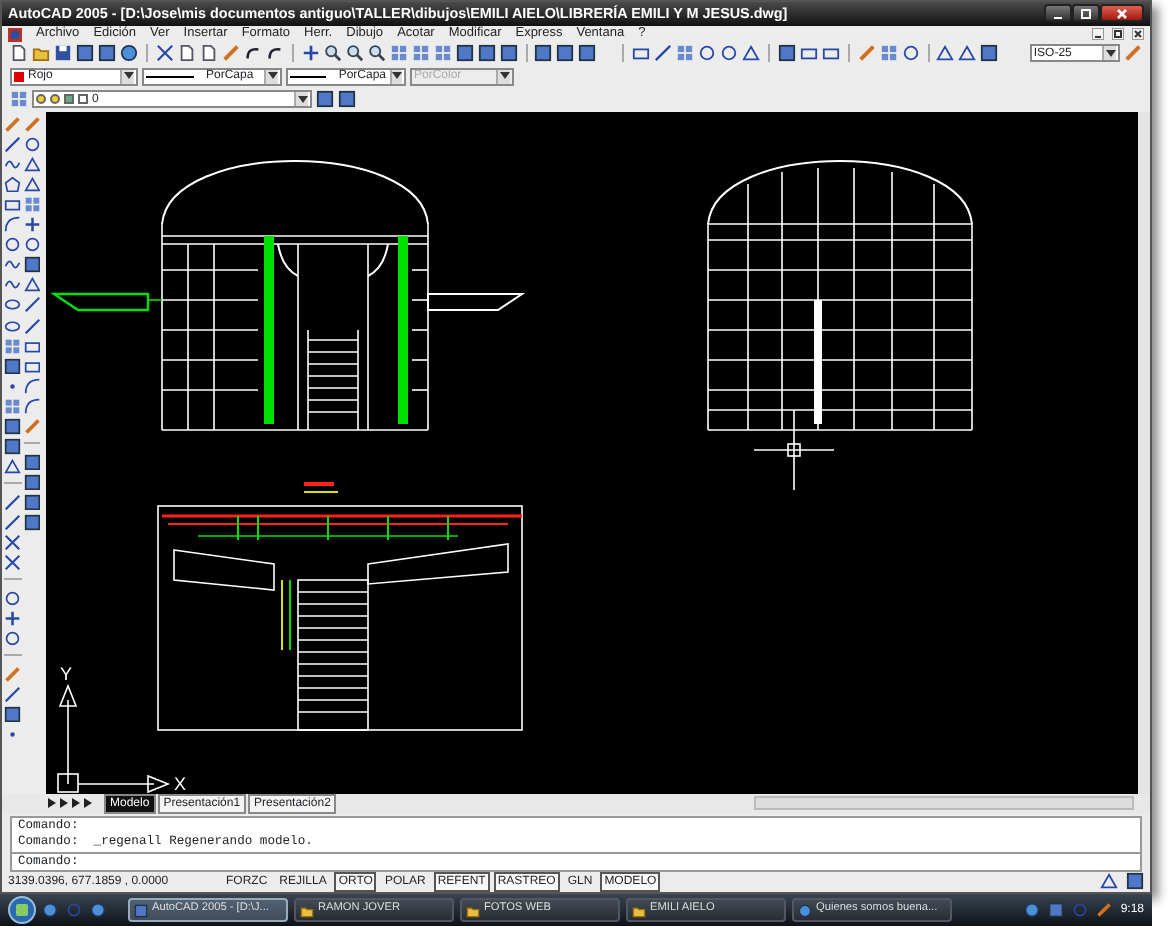 The height and width of the screenshot is (938, 1168). What do you see at coordinates (1144, 452) in the screenshot?
I see `vertical-scrollbar` at bounding box center [1144, 452].